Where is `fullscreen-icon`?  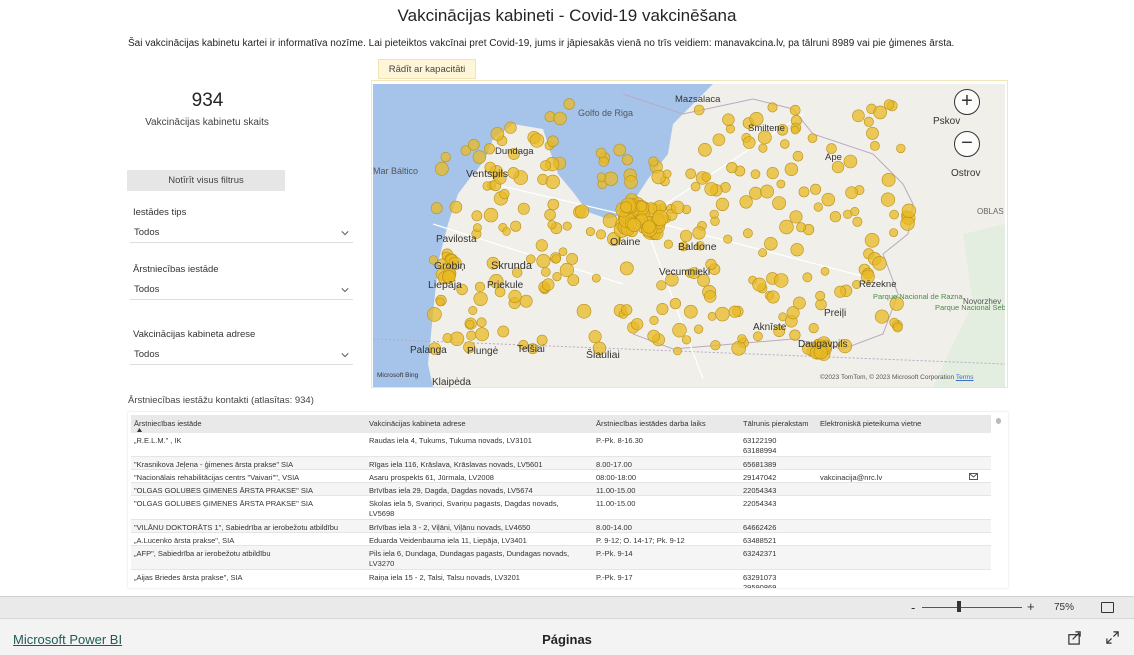 fullscreen-icon is located at coordinates (1112, 637).